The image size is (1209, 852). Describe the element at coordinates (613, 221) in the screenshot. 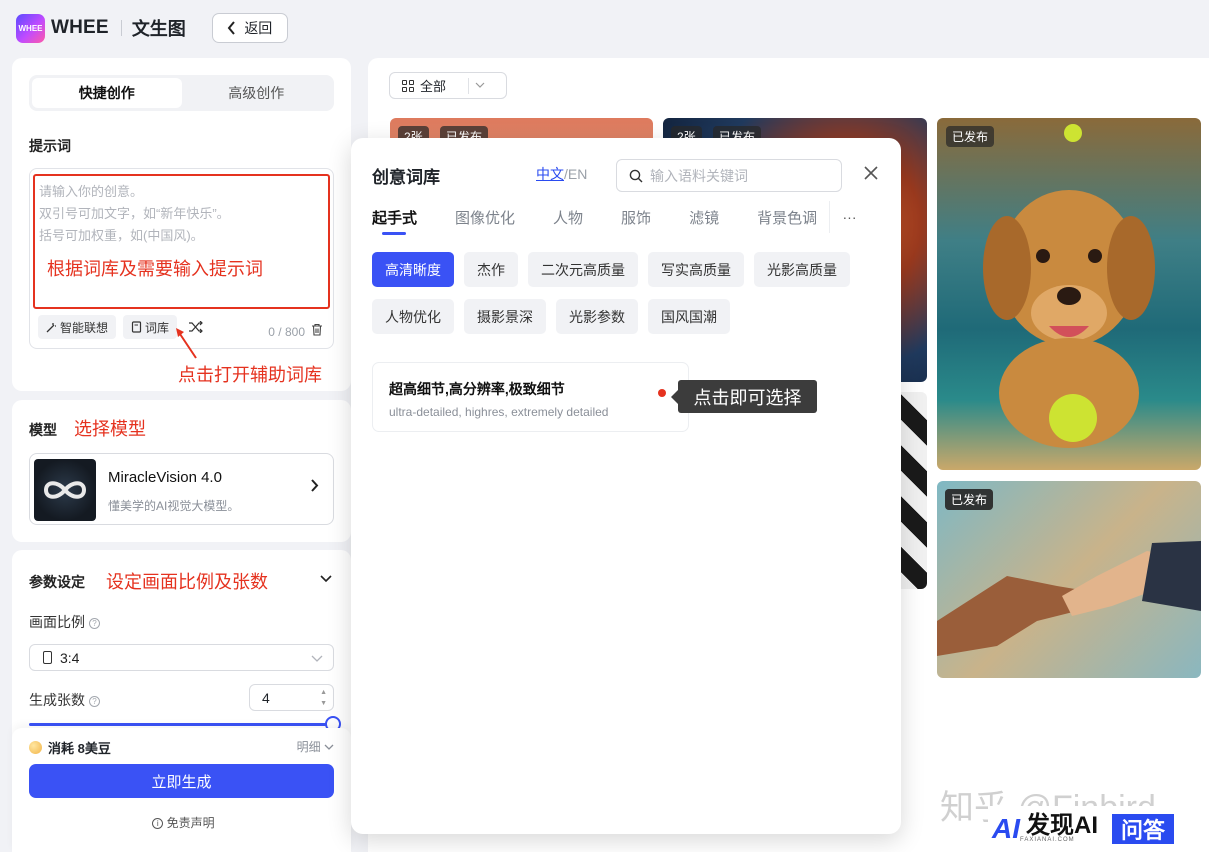

I see `category-tabs: 起手式 图像优化 人物 服饰 滤镜 背景色调` at that location.